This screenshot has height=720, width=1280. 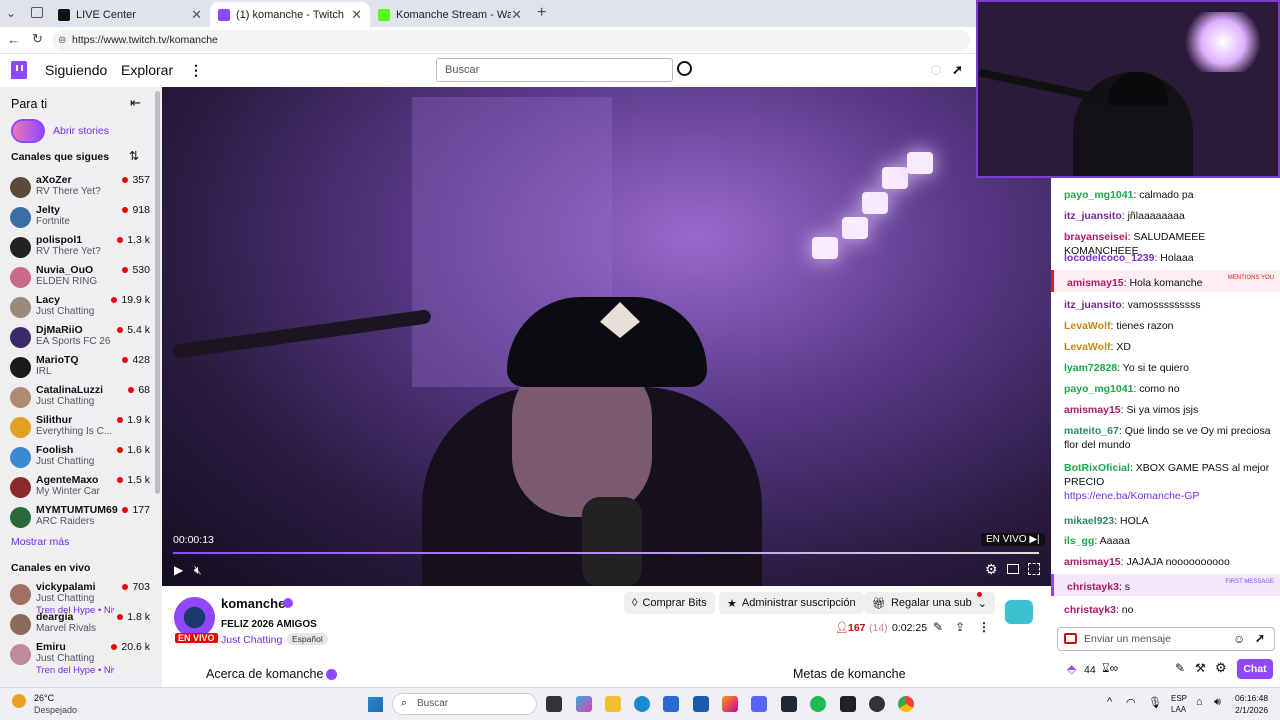 I want to click on new-tab-icon: +, so click(x=541, y=13).